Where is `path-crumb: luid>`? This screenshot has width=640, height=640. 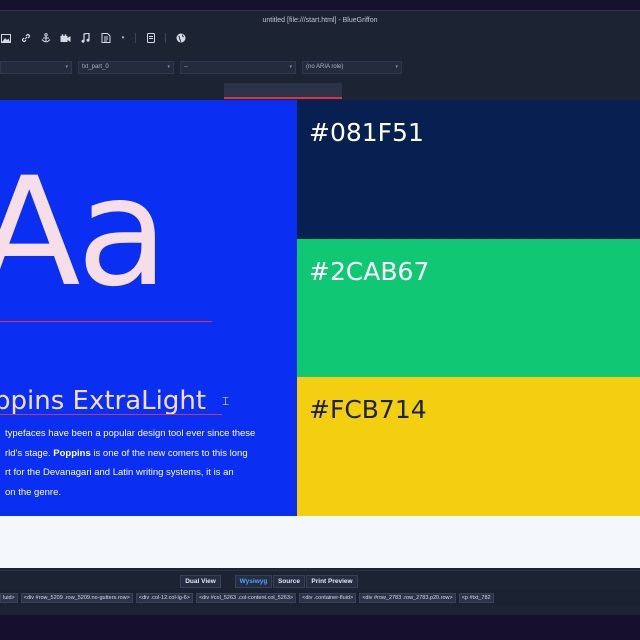
path-crumb: luid> is located at coordinates (9, 597).